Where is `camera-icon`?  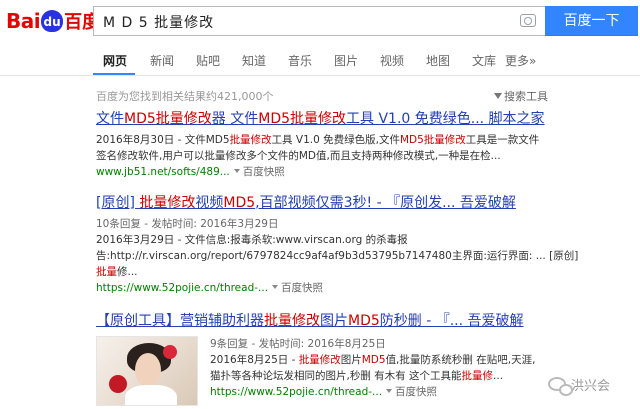 camera-icon is located at coordinates (528, 20).